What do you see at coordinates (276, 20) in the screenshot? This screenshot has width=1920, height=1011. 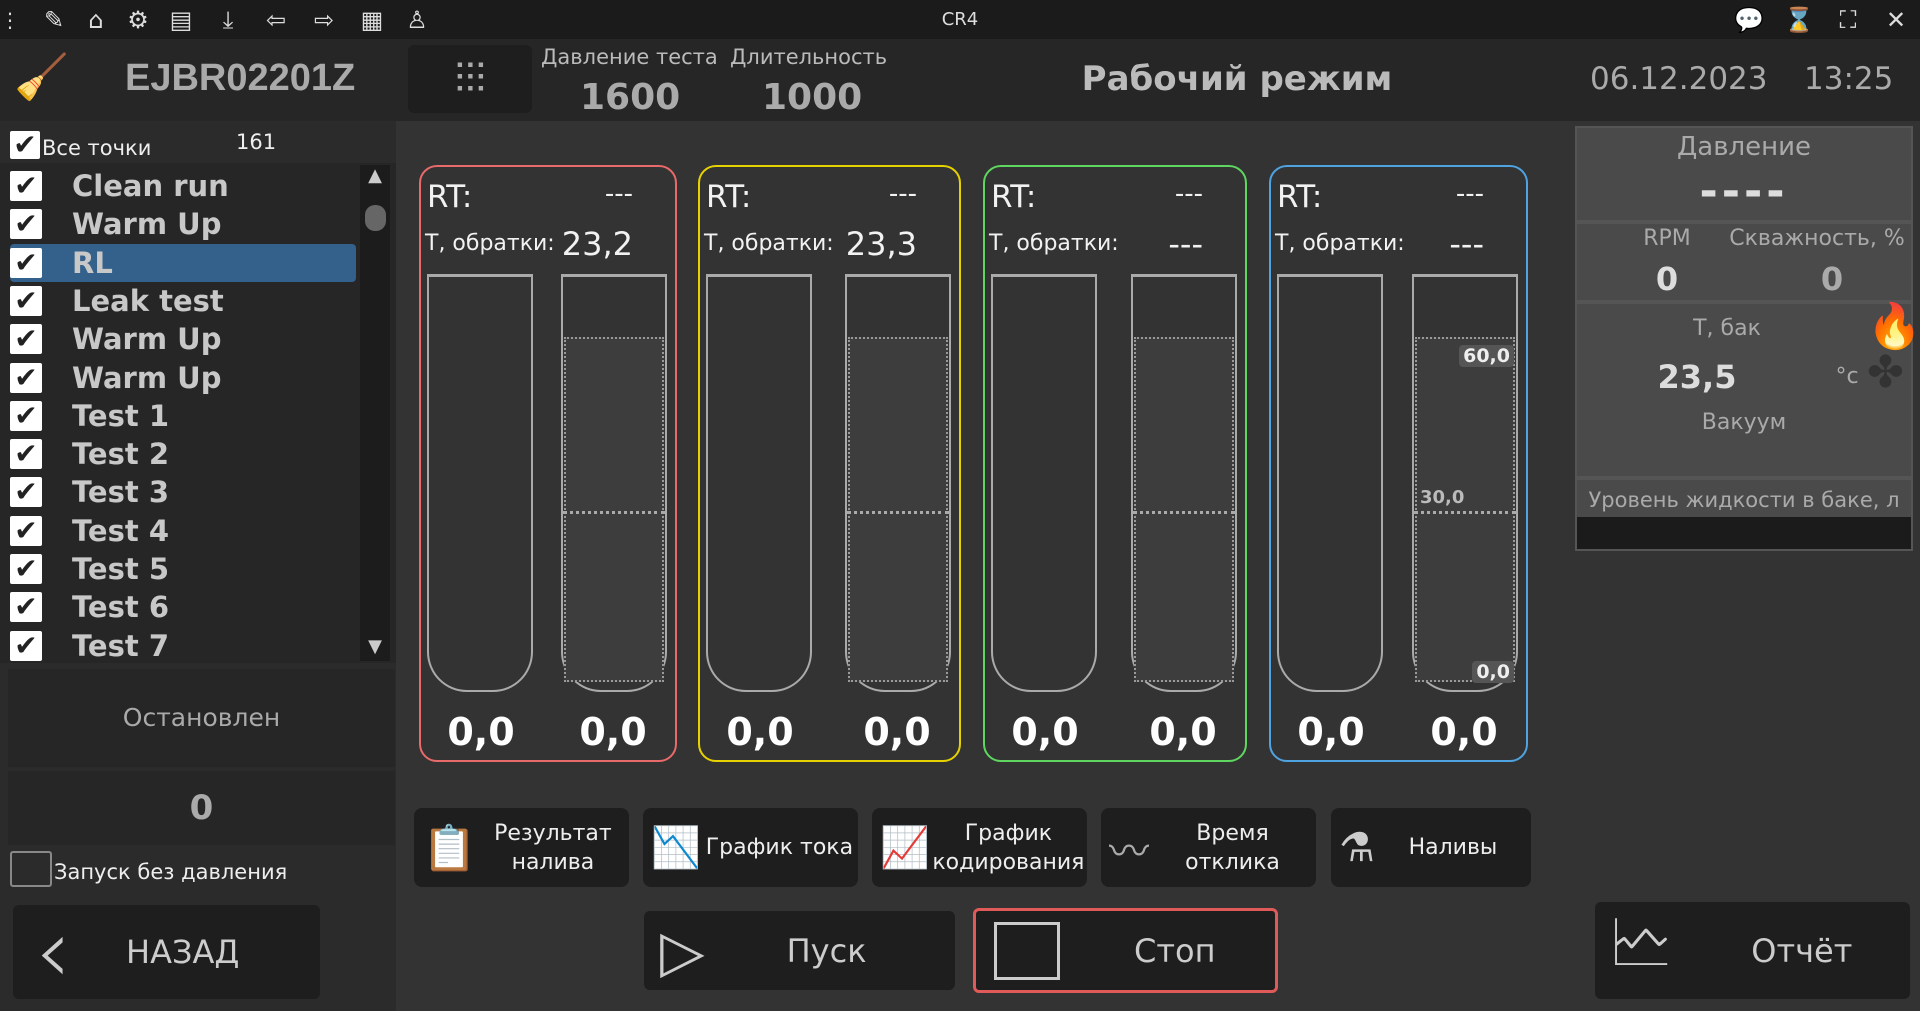 I see `import-icon: ⇦` at bounding box center [276, 20].